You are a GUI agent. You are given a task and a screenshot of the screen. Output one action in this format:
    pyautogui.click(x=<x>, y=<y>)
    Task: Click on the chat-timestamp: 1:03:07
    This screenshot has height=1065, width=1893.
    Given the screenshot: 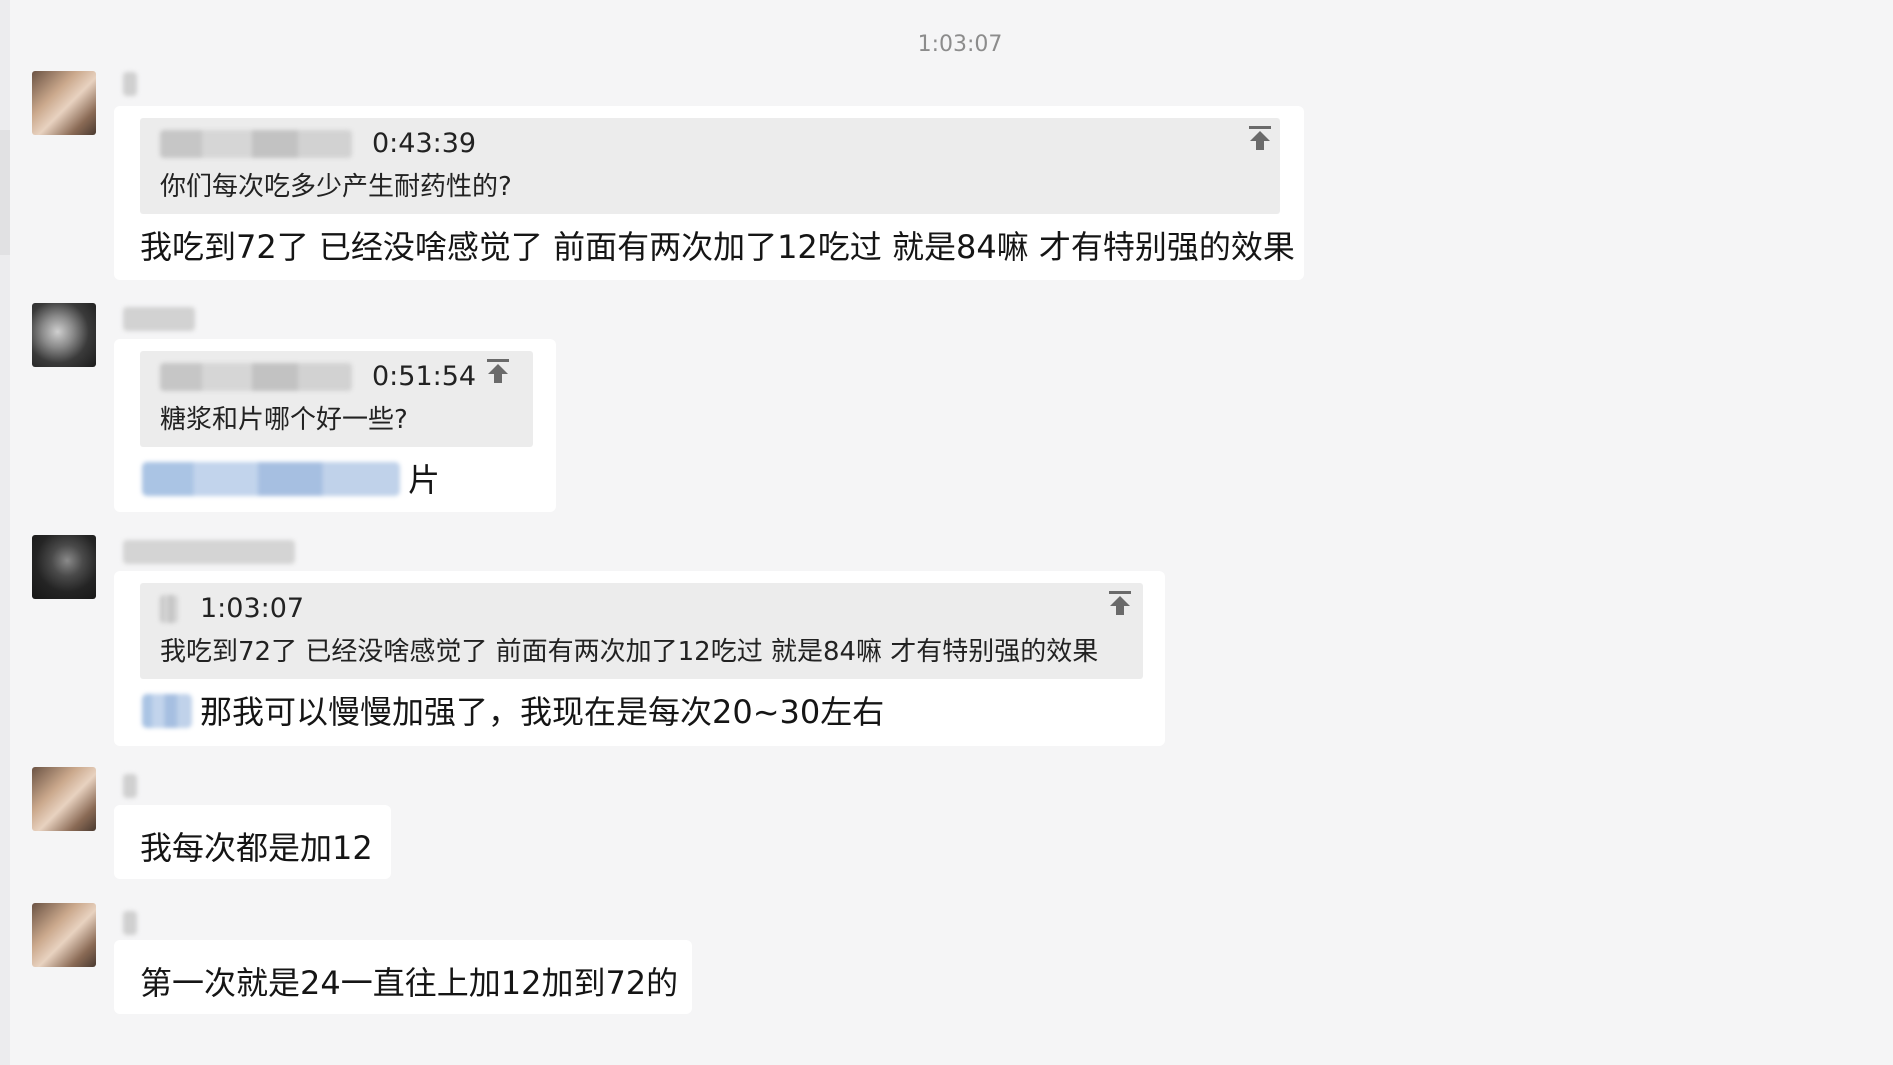 What is the action you would take?
    pyautogui.click(x=960, y=44)
    